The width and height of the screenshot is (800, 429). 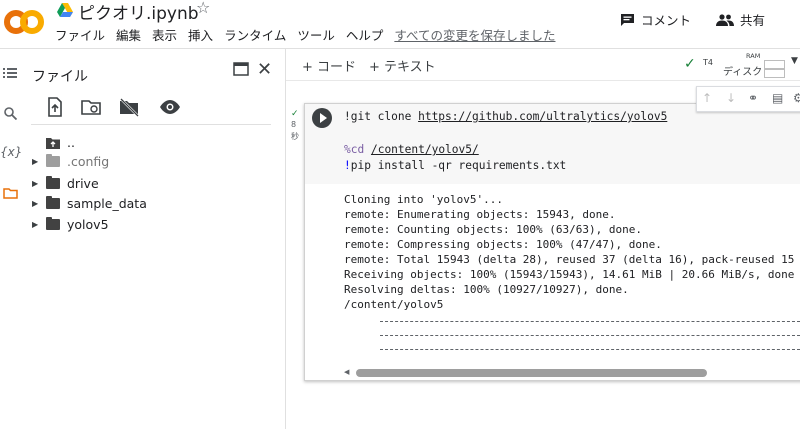 I want to click on files-panel-title: ファイル, so click(x=60, y=77).